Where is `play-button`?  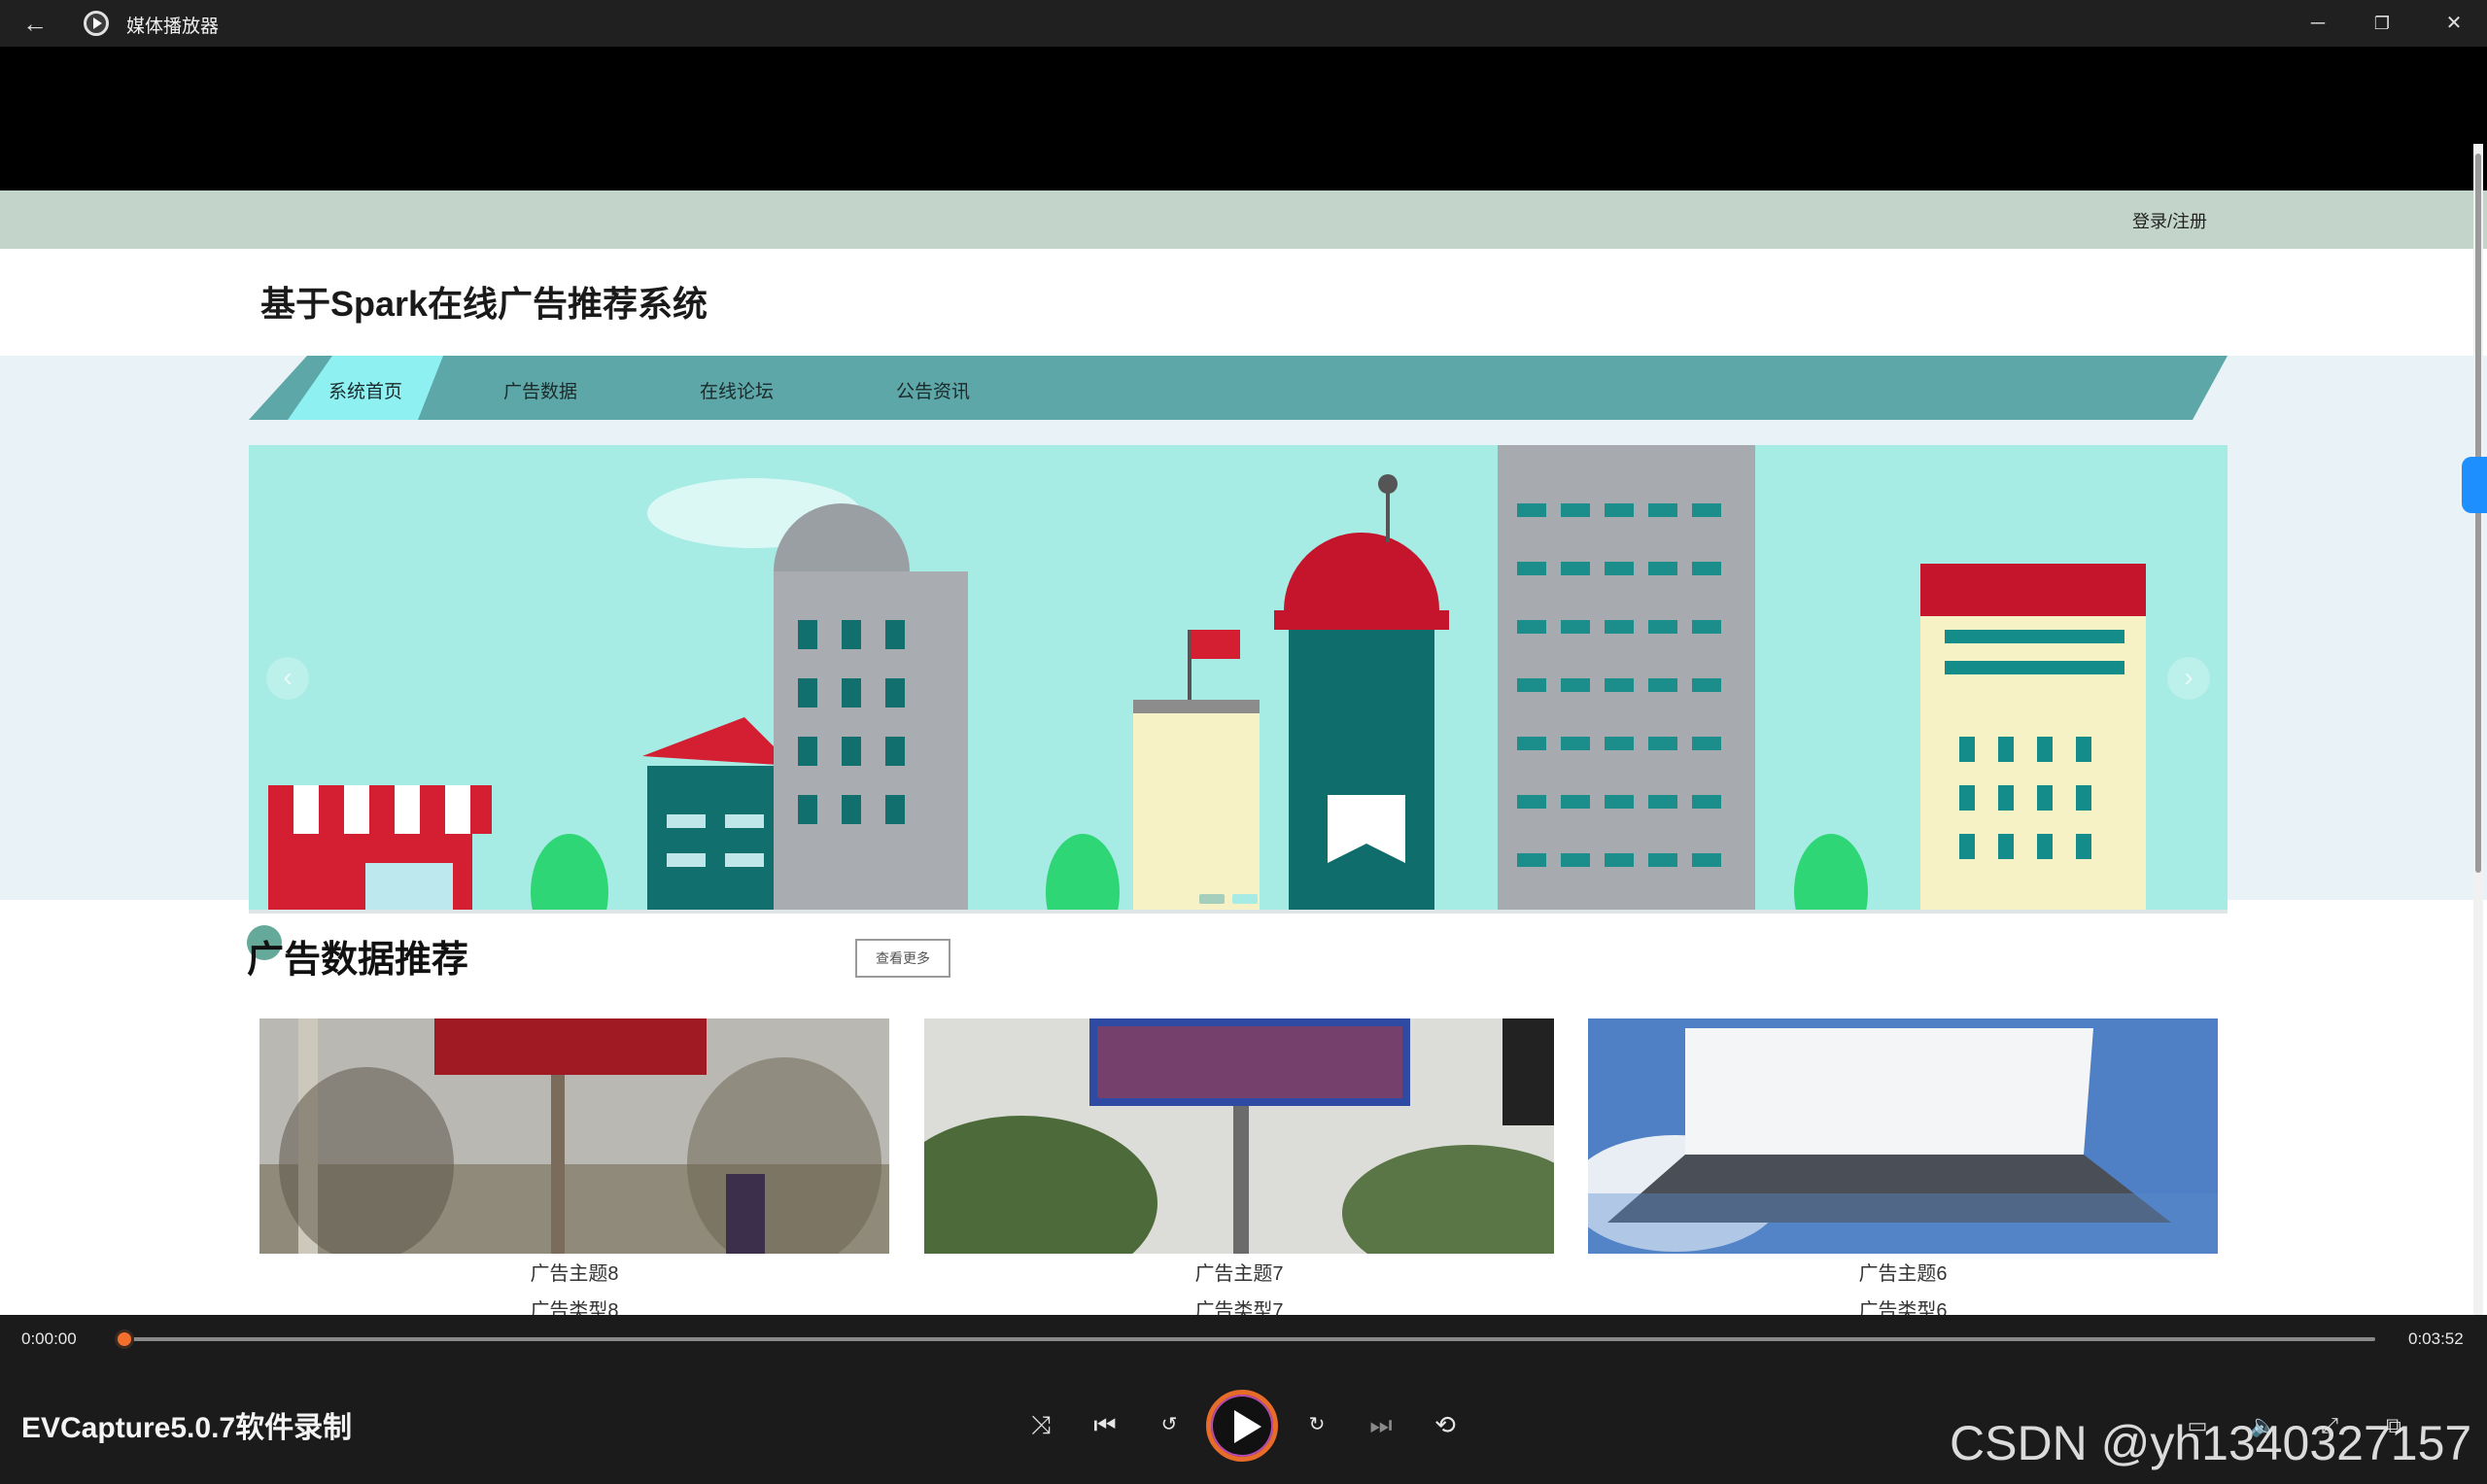 play-button is located at coordinates (1242, 1426).